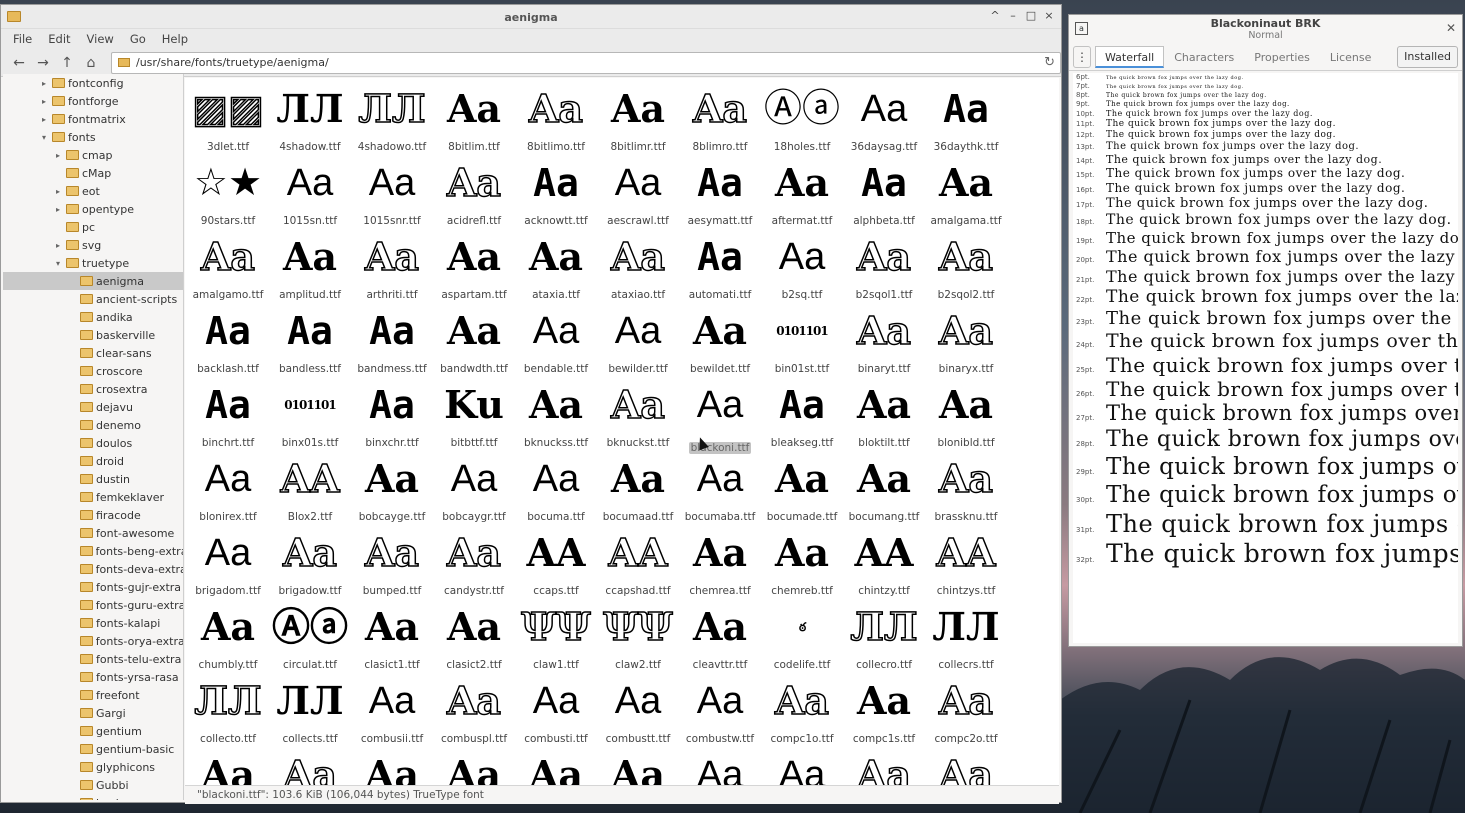 This screenshot has width=1465, height=813. Describe the element at coordinates (802, 195) in the screenshot. I see `file-item: Aa aftermat.ttf` at that location.